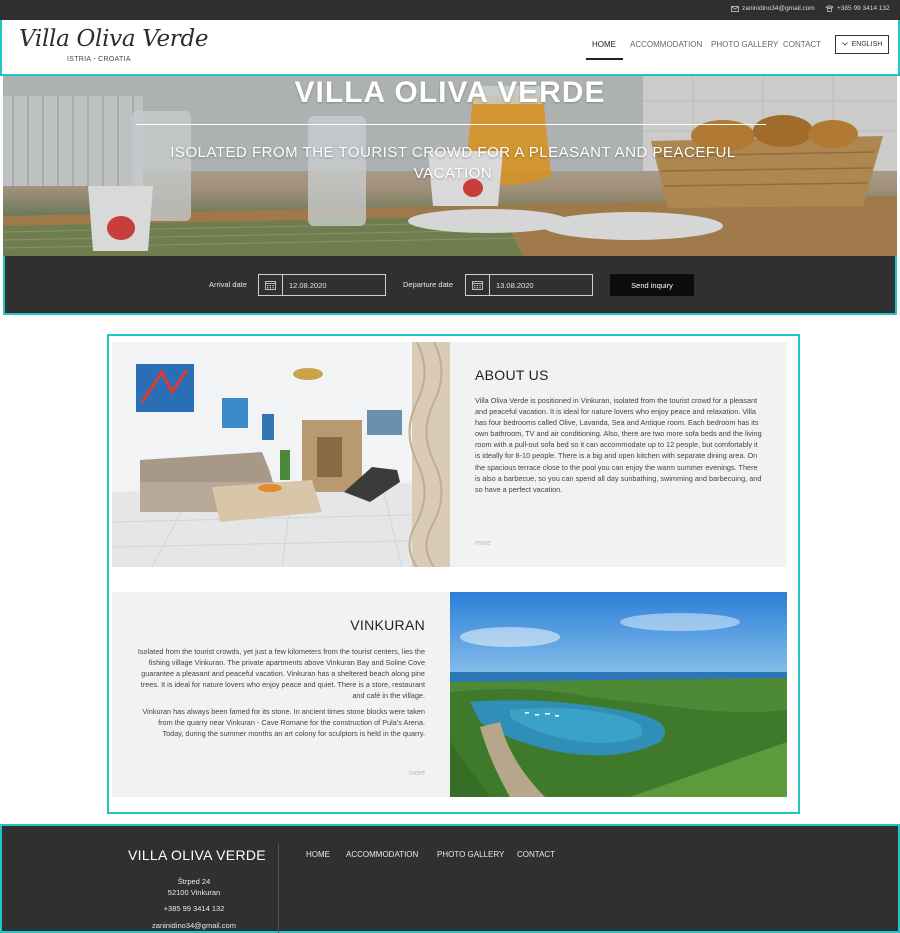 This screenshot has width=900, height=933. I want to click on footer-nav-accommodation: ACCOMMODATION, so click(382, 854).